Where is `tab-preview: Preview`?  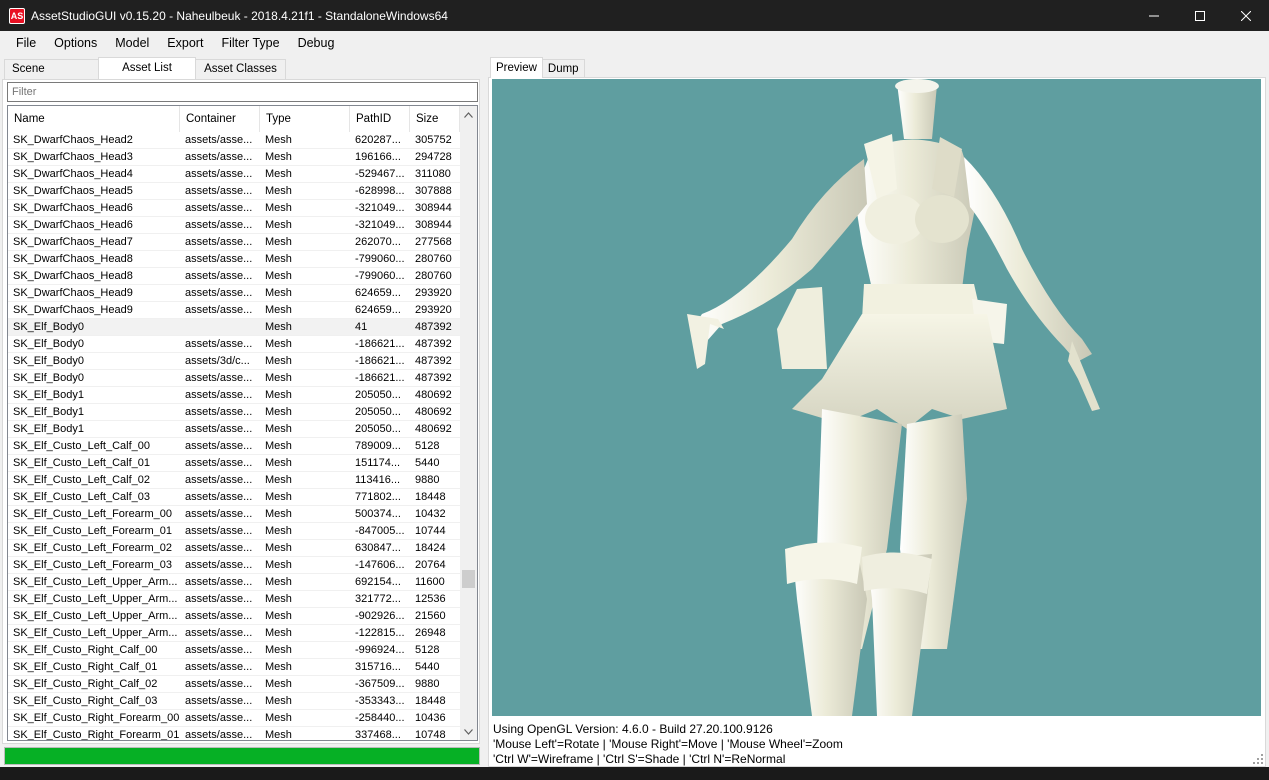
tab-preview: Preview is located at coordinates (516, 67).